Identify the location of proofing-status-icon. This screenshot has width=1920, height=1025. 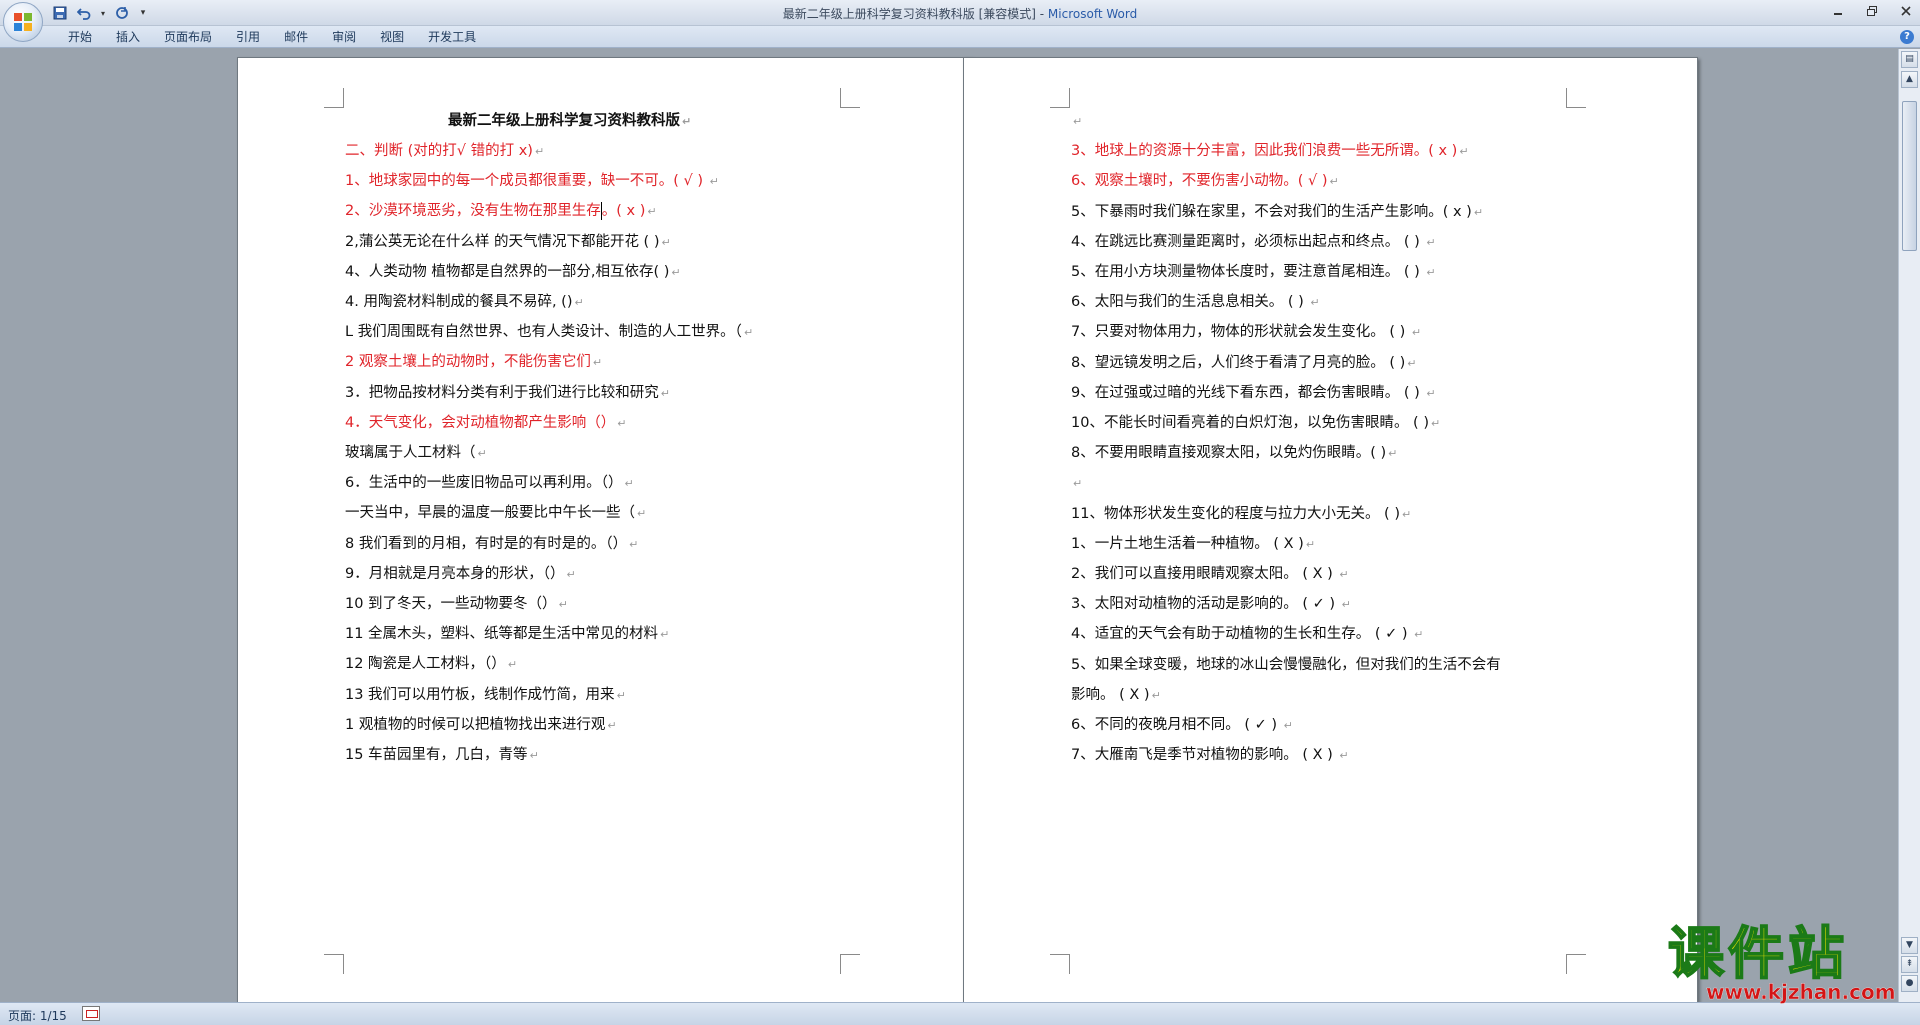
(91, 1013).